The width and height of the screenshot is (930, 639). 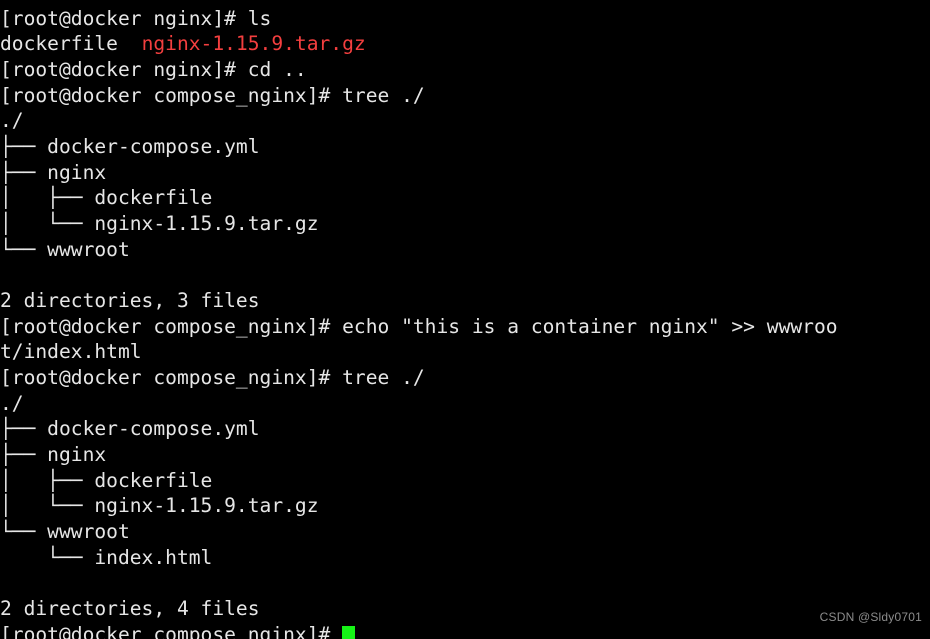 What do you see at coordinates (71, 352) in the screenshot?
I see `terminal-line-text: t/index.html` at bounding box center [71, 352].